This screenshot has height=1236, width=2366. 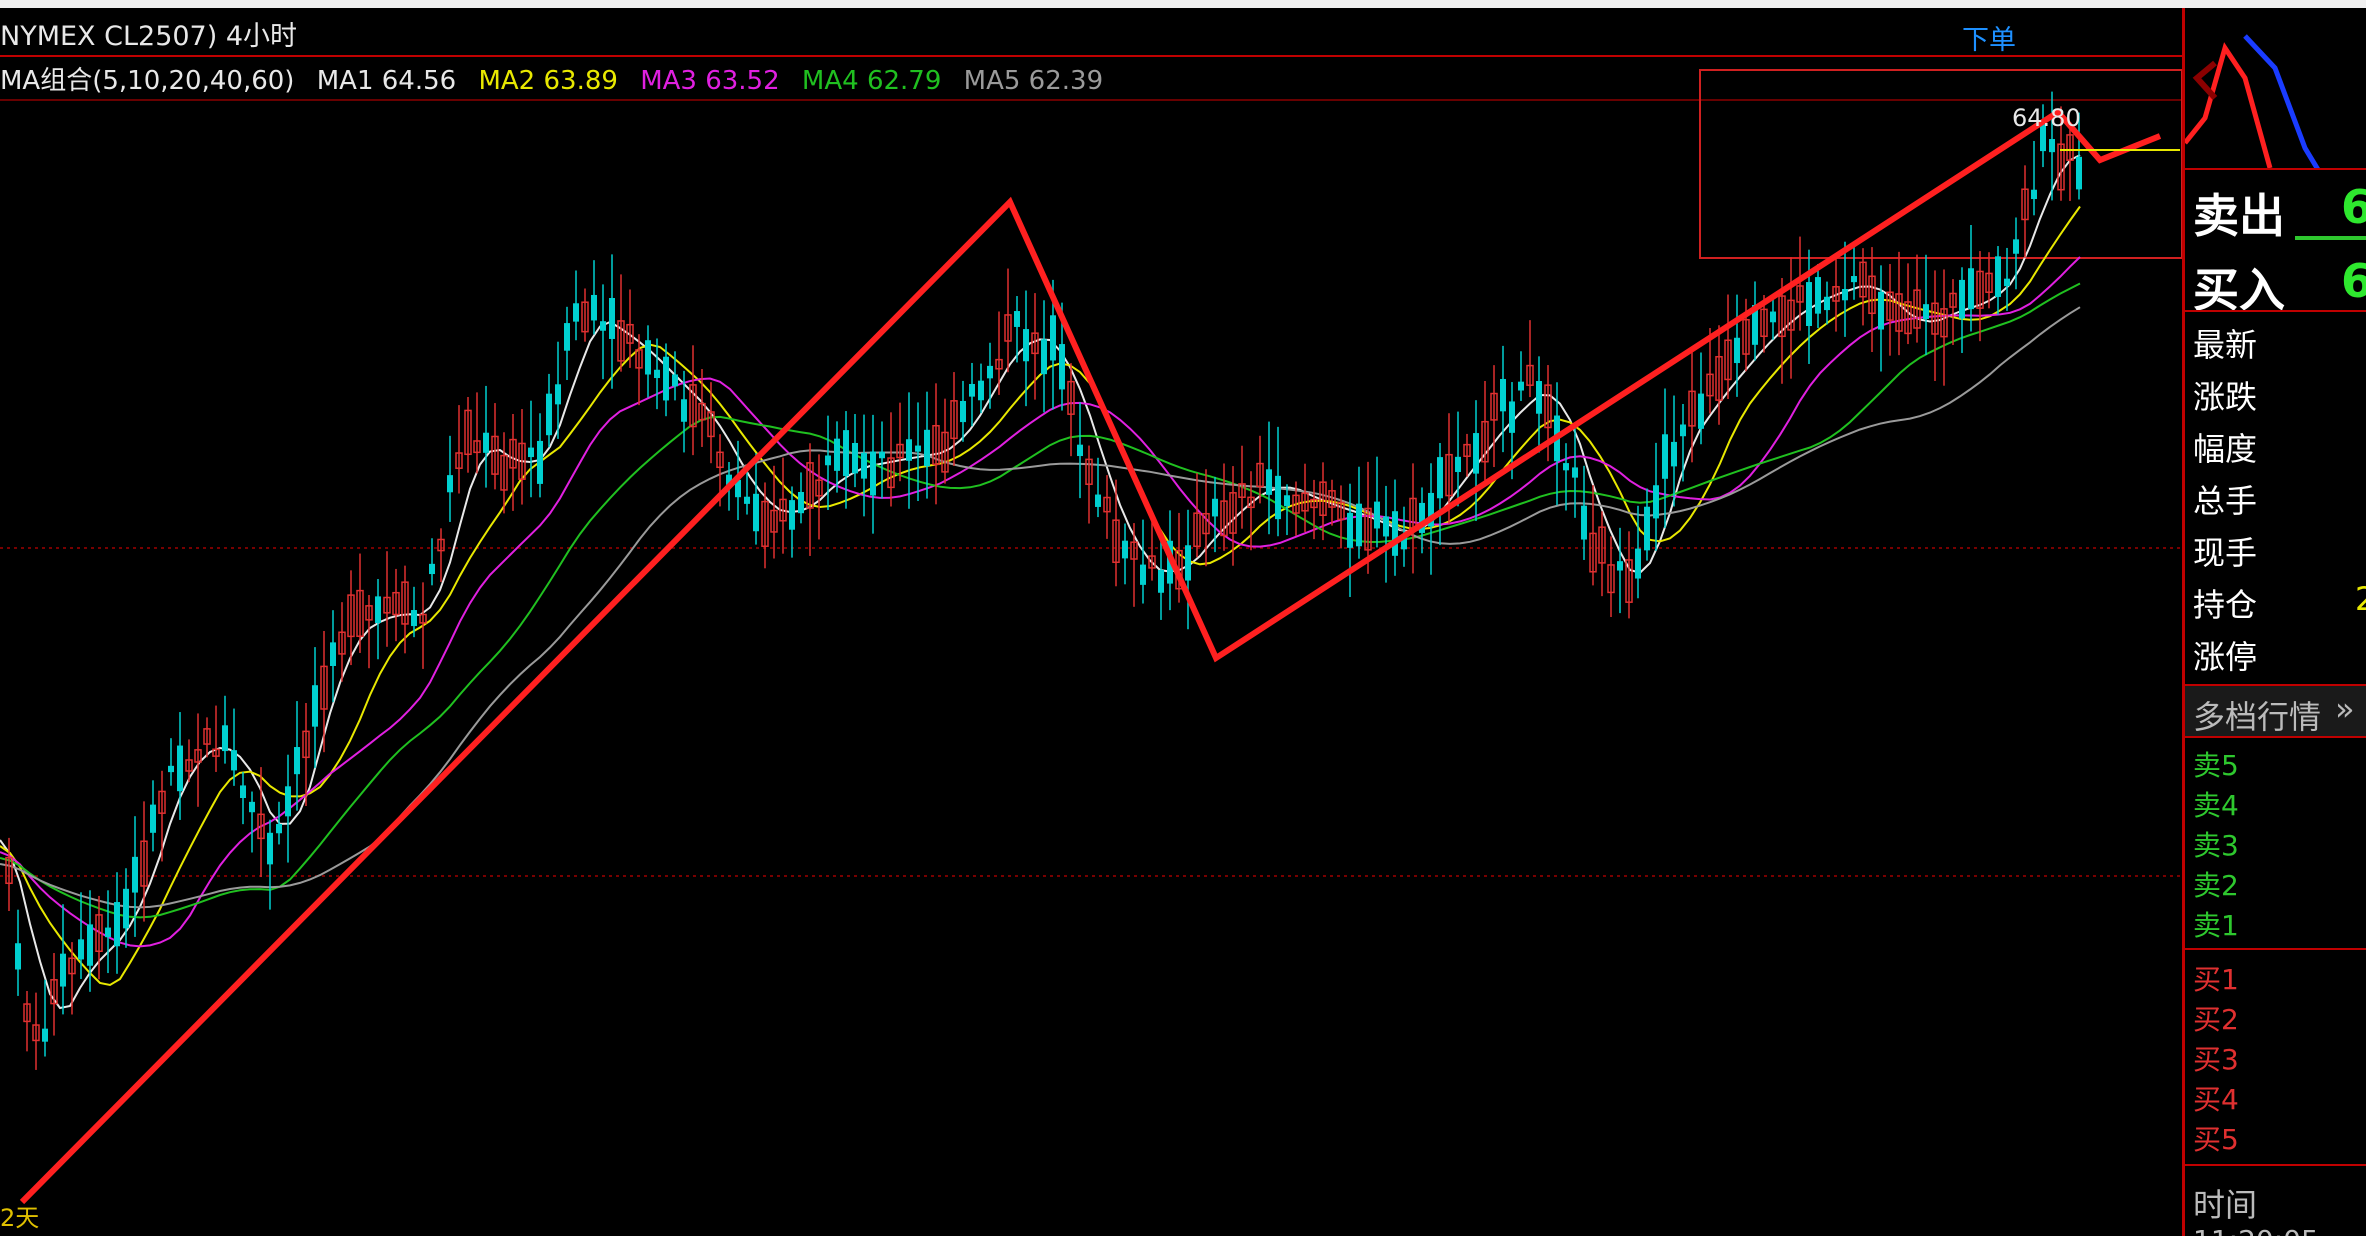 I want to click on ask-1: 卖1, so click(x=2216, y=925).